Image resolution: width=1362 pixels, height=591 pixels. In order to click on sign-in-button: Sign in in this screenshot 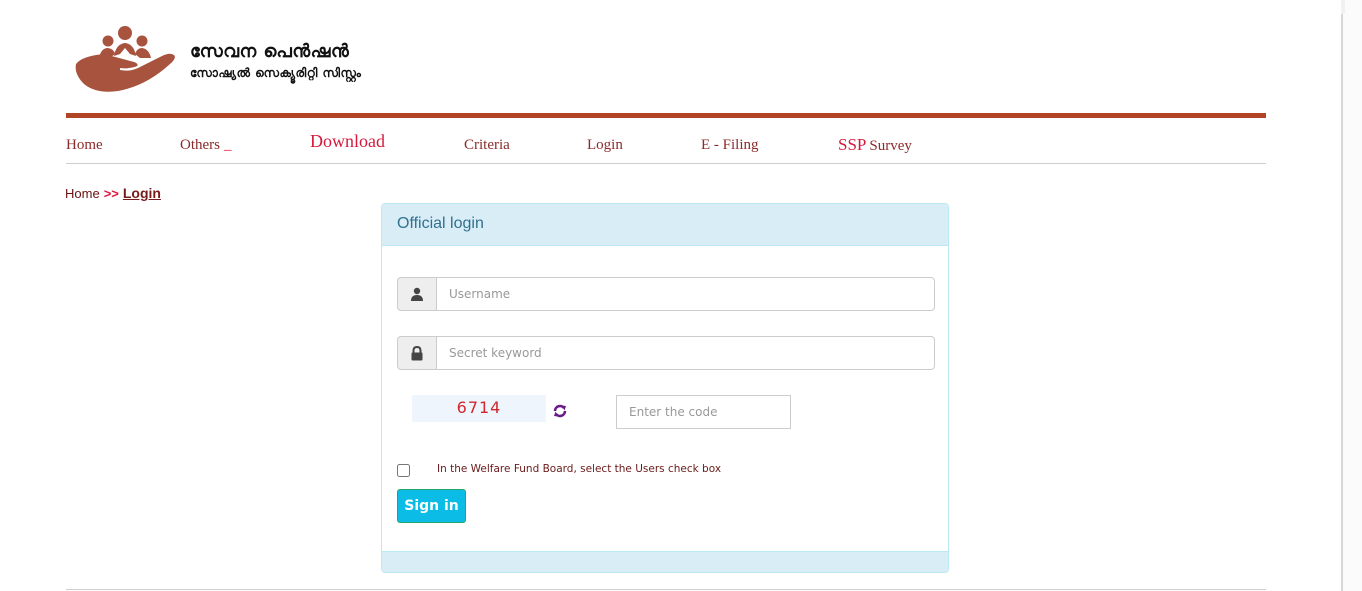, I will do `click(431, 506)`.